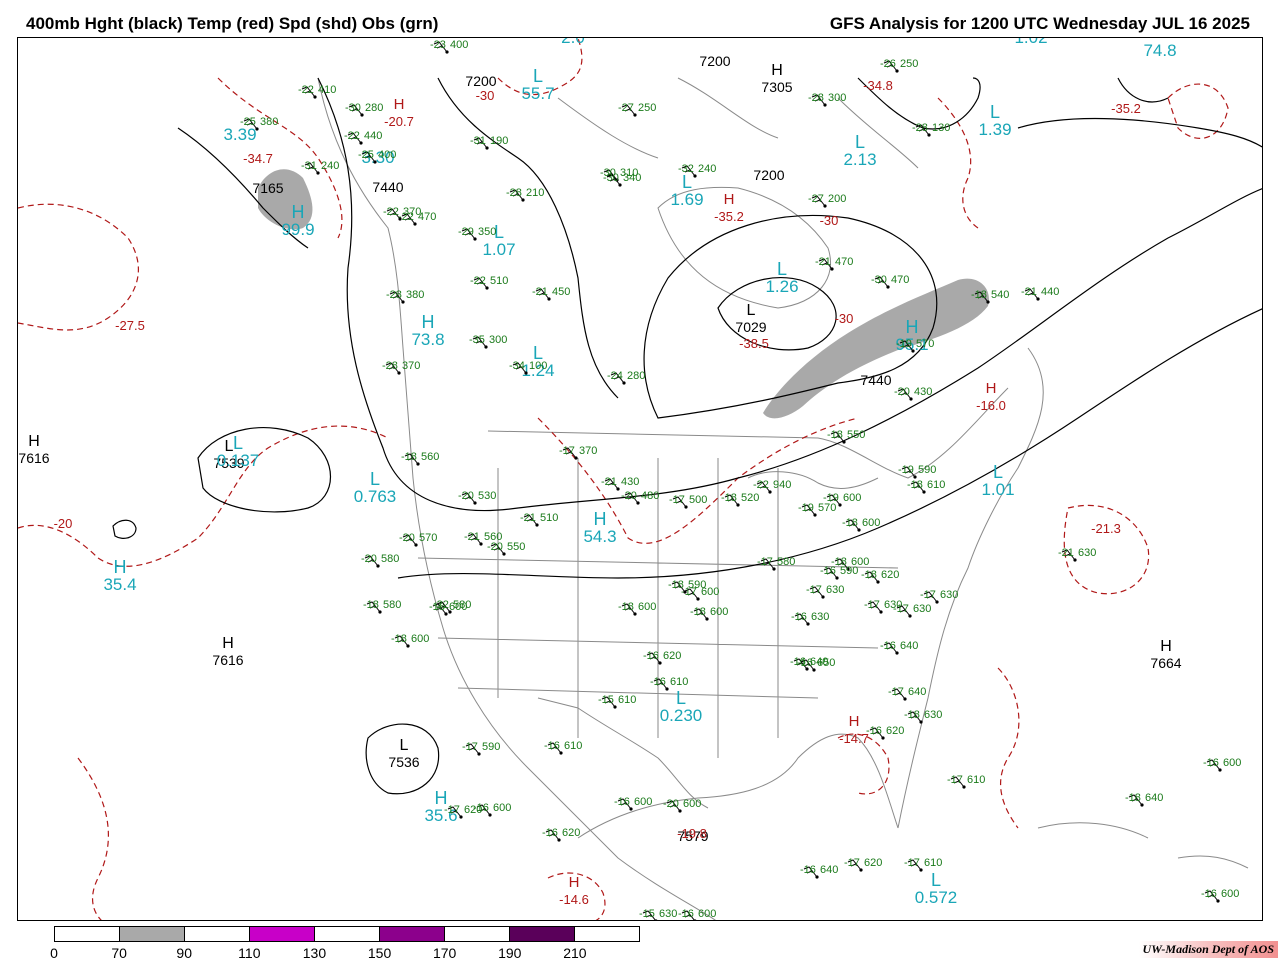 Image resolution: width=1280 pixels, height=961 pixels. I want to click on station-obs-60: -18 610, so click(926, 486).